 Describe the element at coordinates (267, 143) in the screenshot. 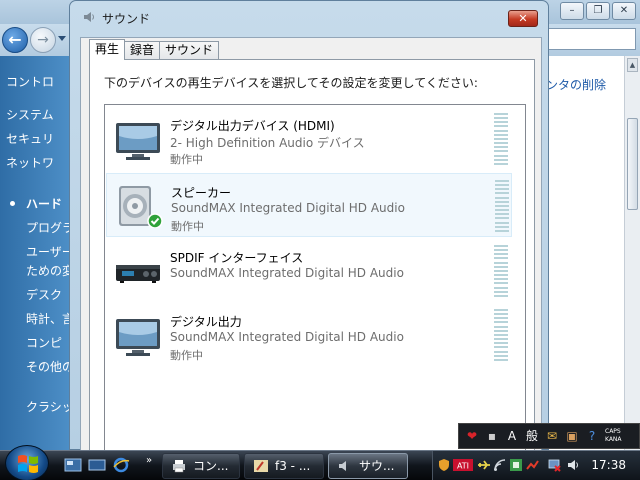

I see `device-description: 2- High Definition Audio デバイス` at that location.